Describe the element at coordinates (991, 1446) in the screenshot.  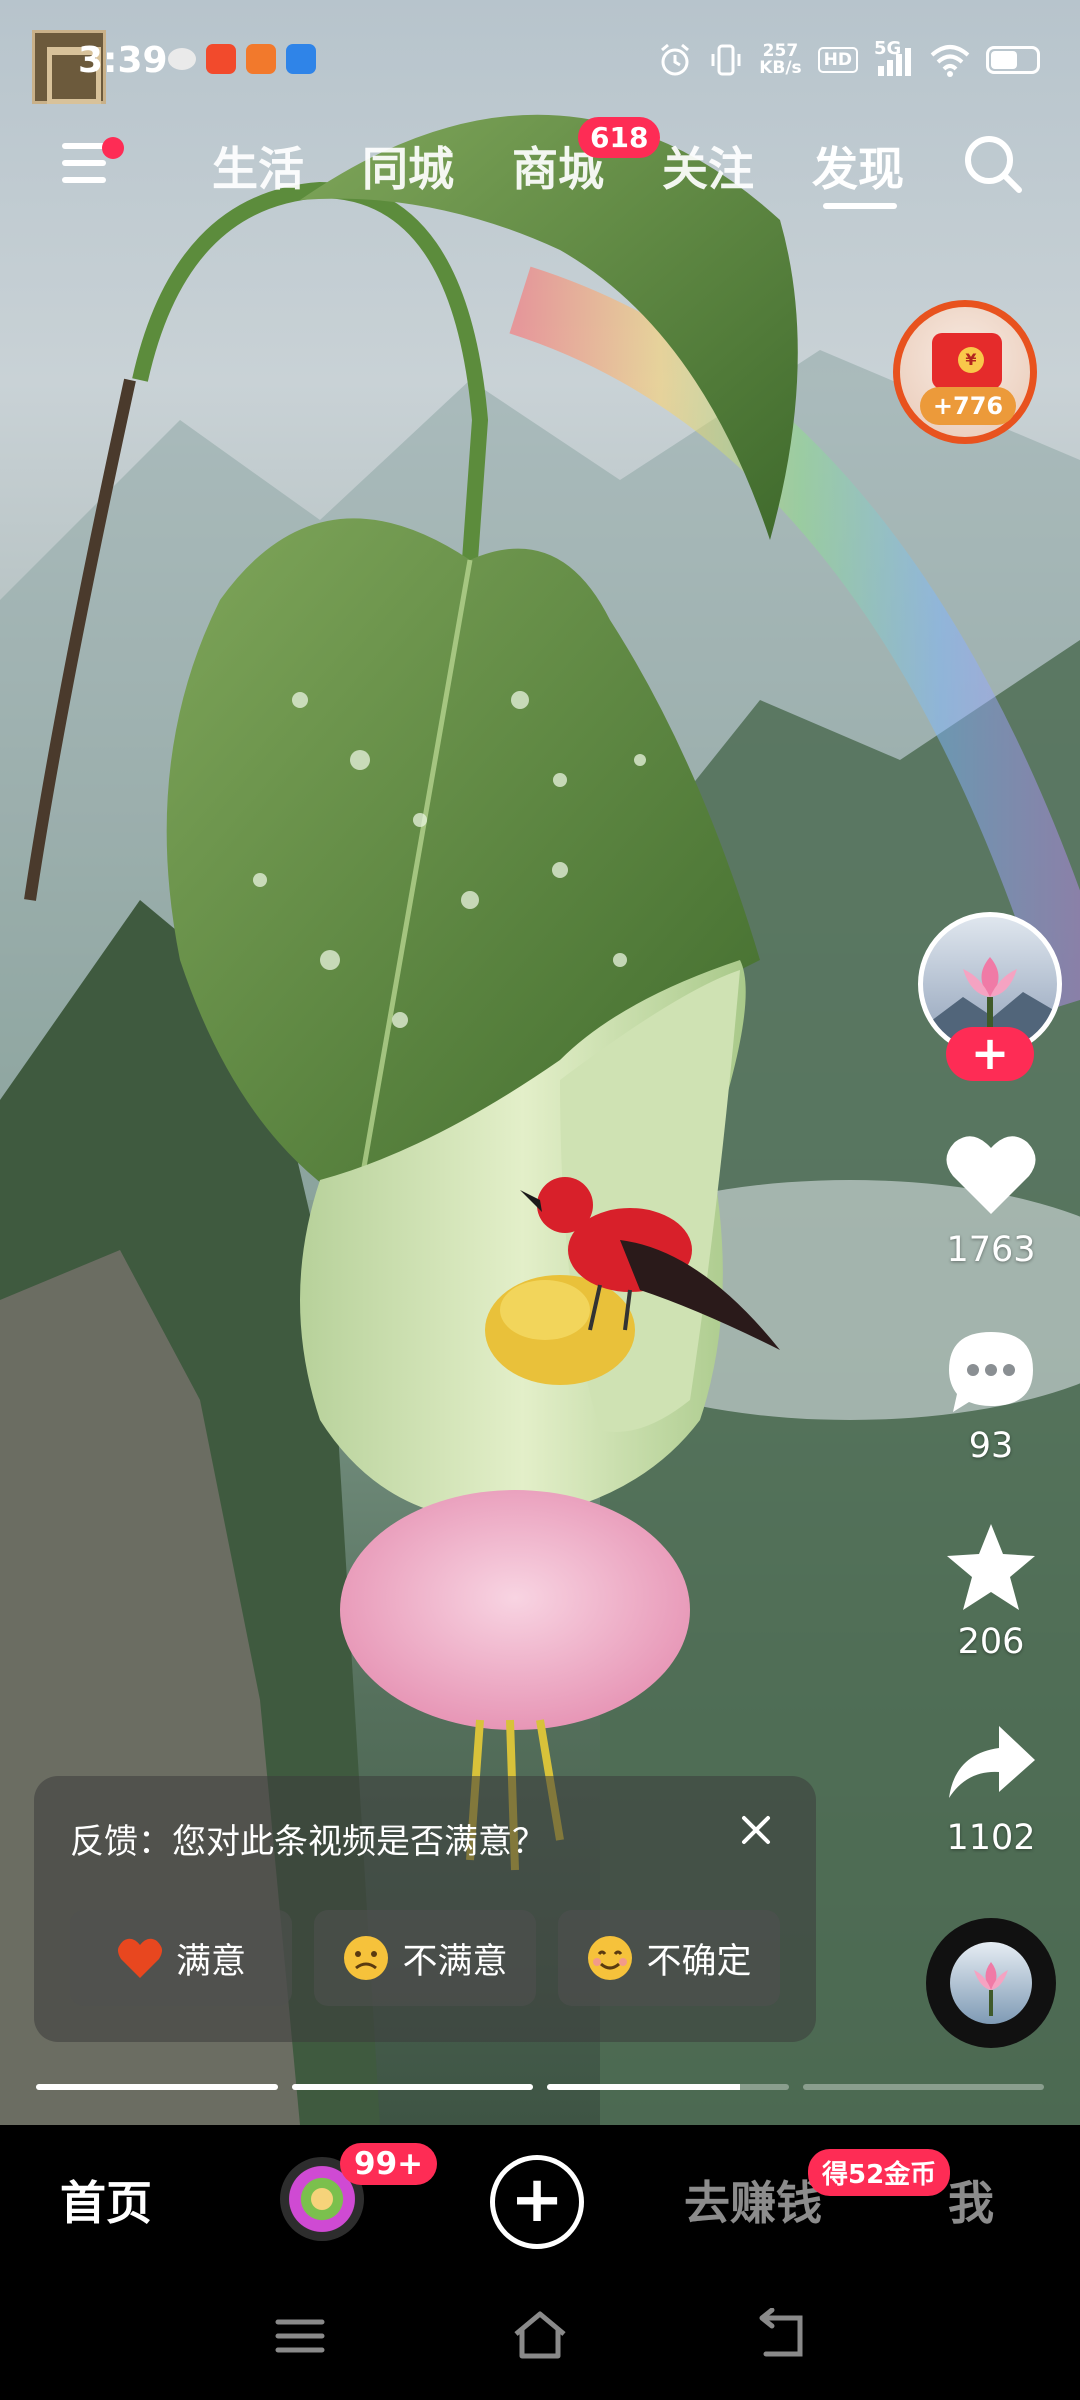
I see `comment-count: 93` at that location.